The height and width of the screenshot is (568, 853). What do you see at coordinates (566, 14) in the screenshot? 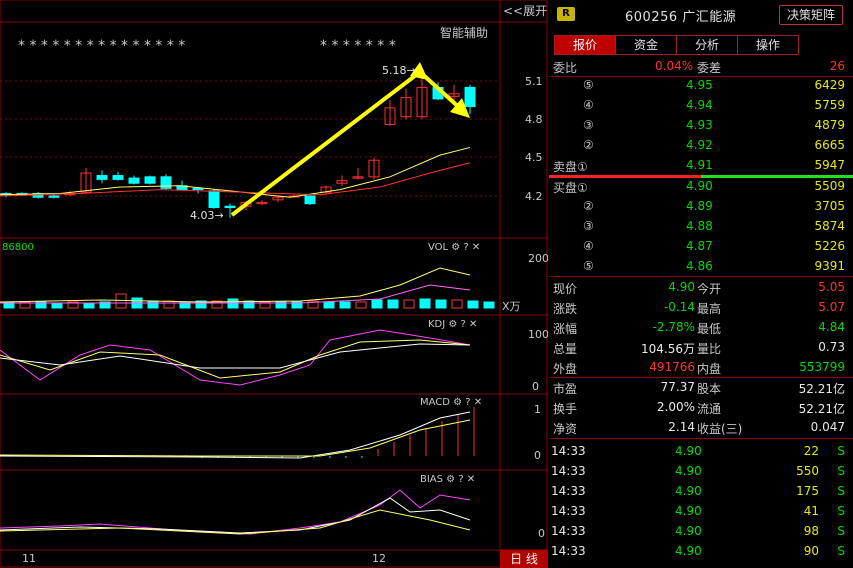
I see `rights-badge: R` at bounding box center [566, 14].